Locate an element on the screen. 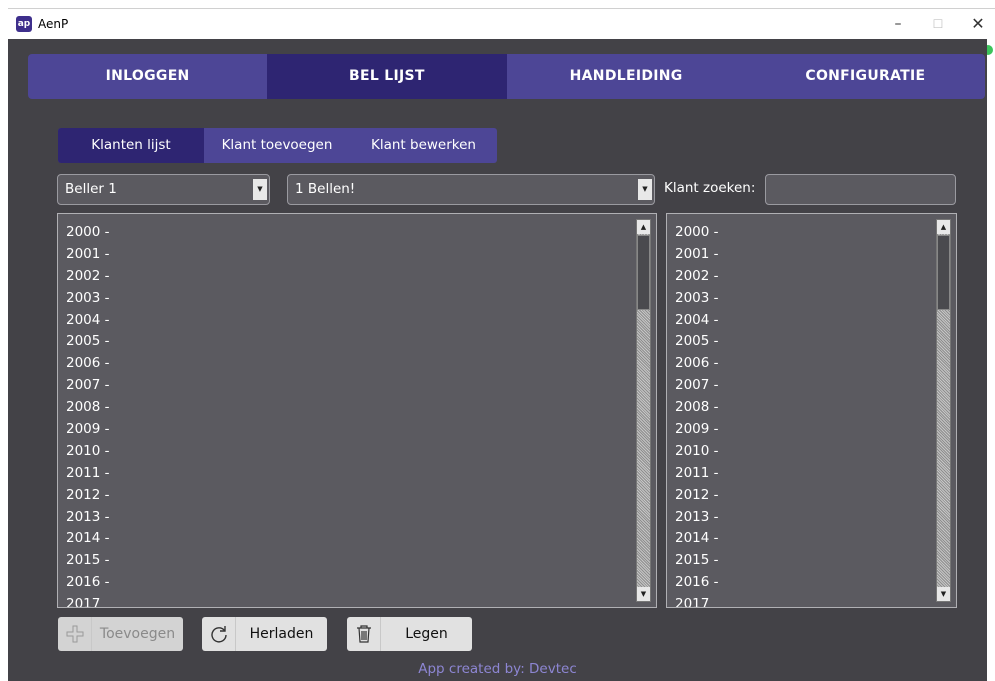  customer-list-scrollbar: ▲ ▼ is located at coordinates (643, 410).